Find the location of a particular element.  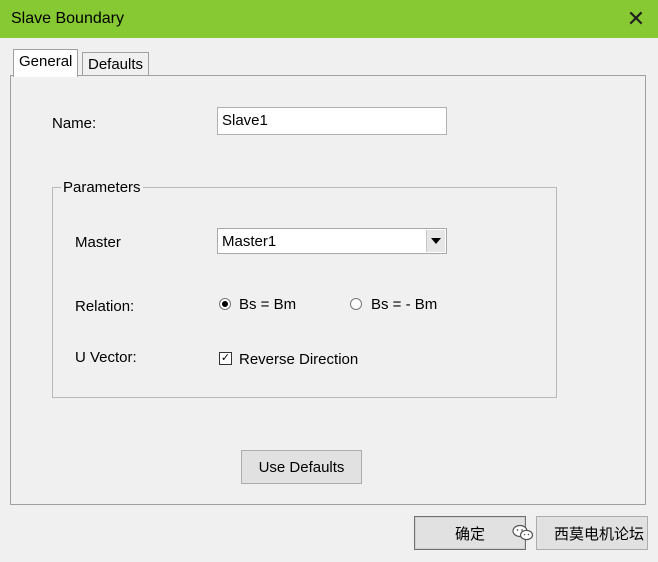

wechat-icon is located at coordinates (523, 532).